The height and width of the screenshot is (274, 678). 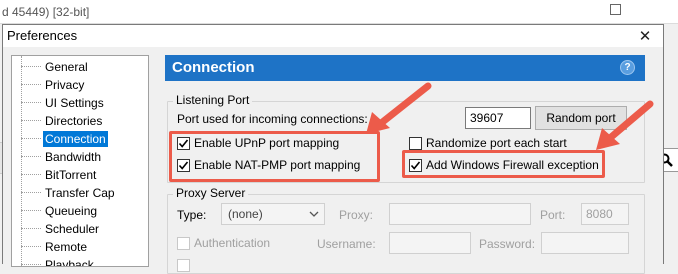 I want to click on tree-item-scheduler: Scheduler, so click(x=61, y=228).